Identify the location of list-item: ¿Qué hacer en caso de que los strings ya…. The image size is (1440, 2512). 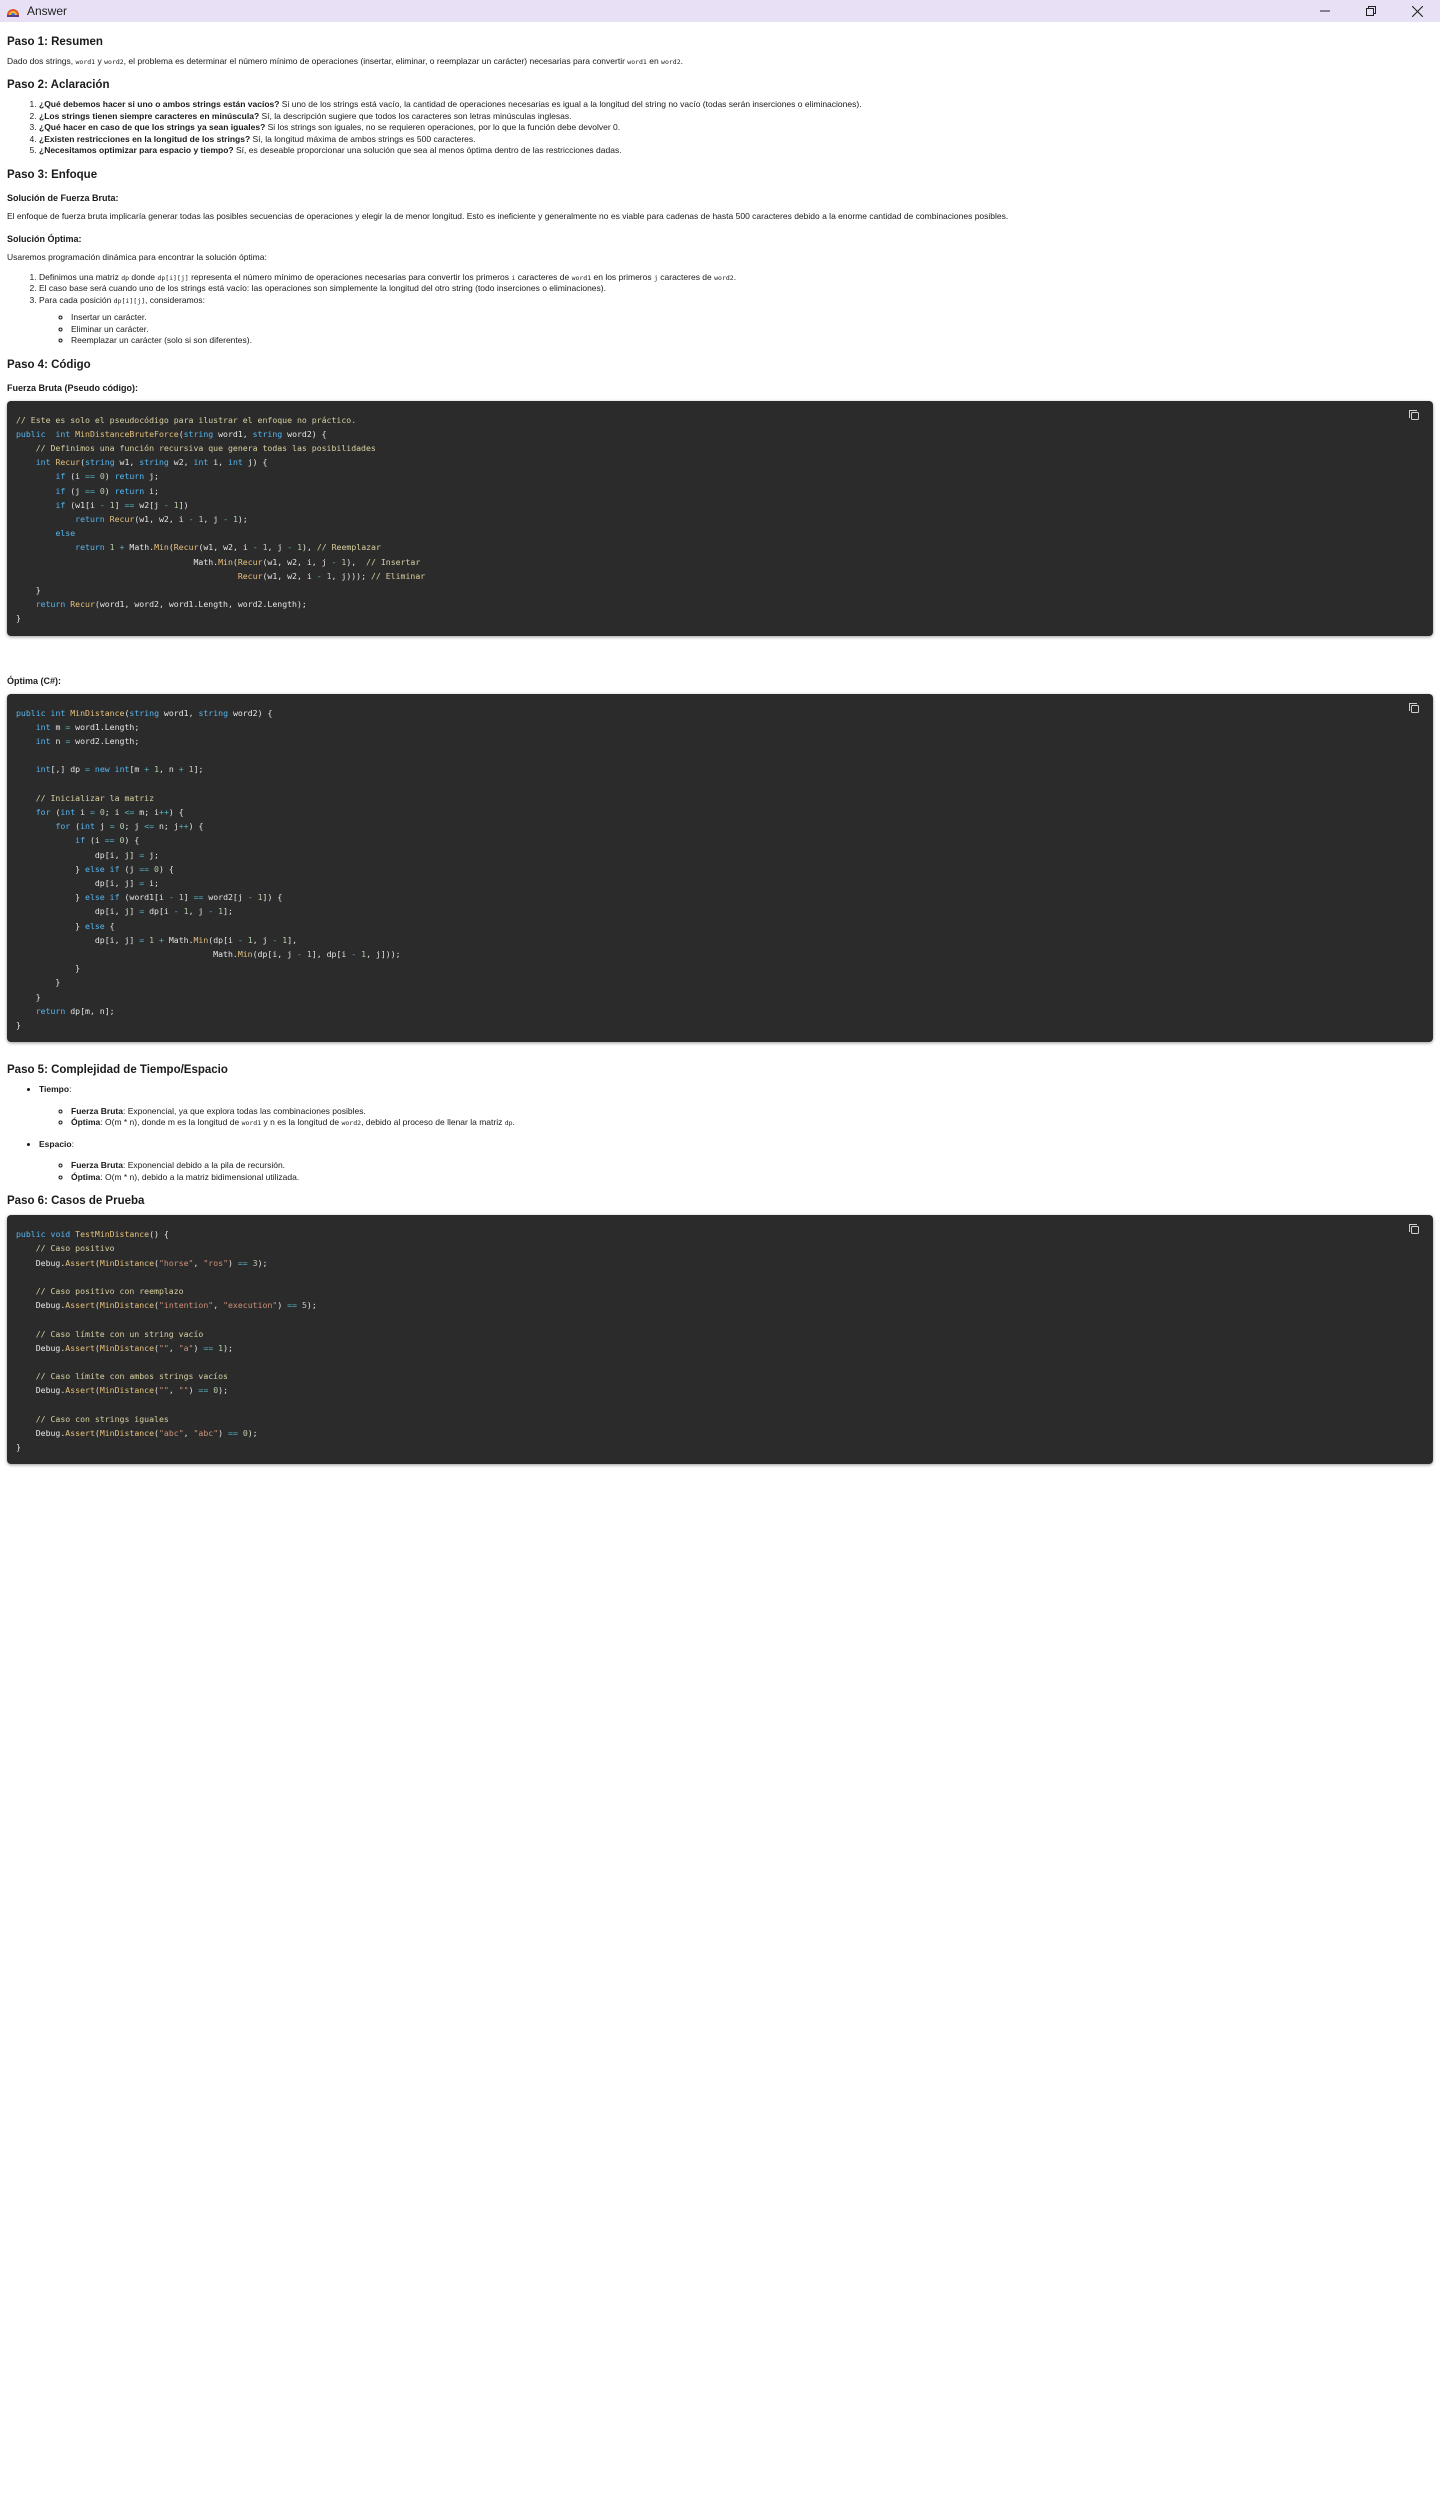
(736, 127).